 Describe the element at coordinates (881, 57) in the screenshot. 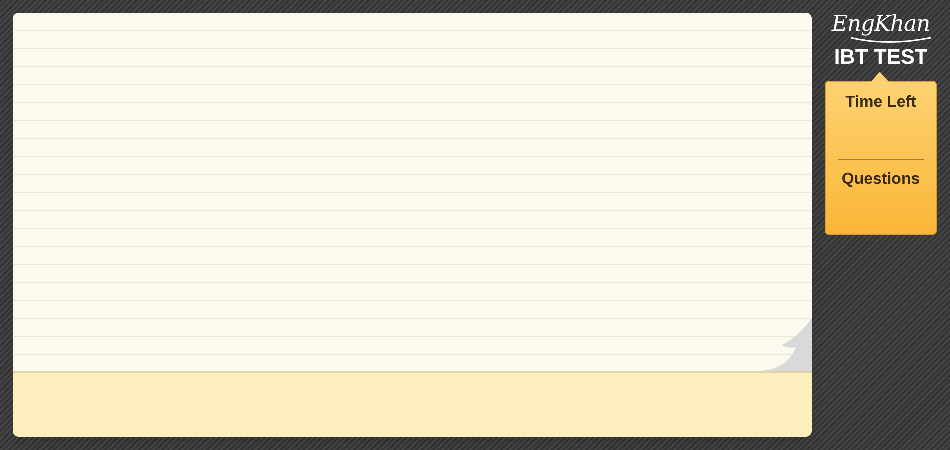

I see `app-title: IBT TEST` at that location.